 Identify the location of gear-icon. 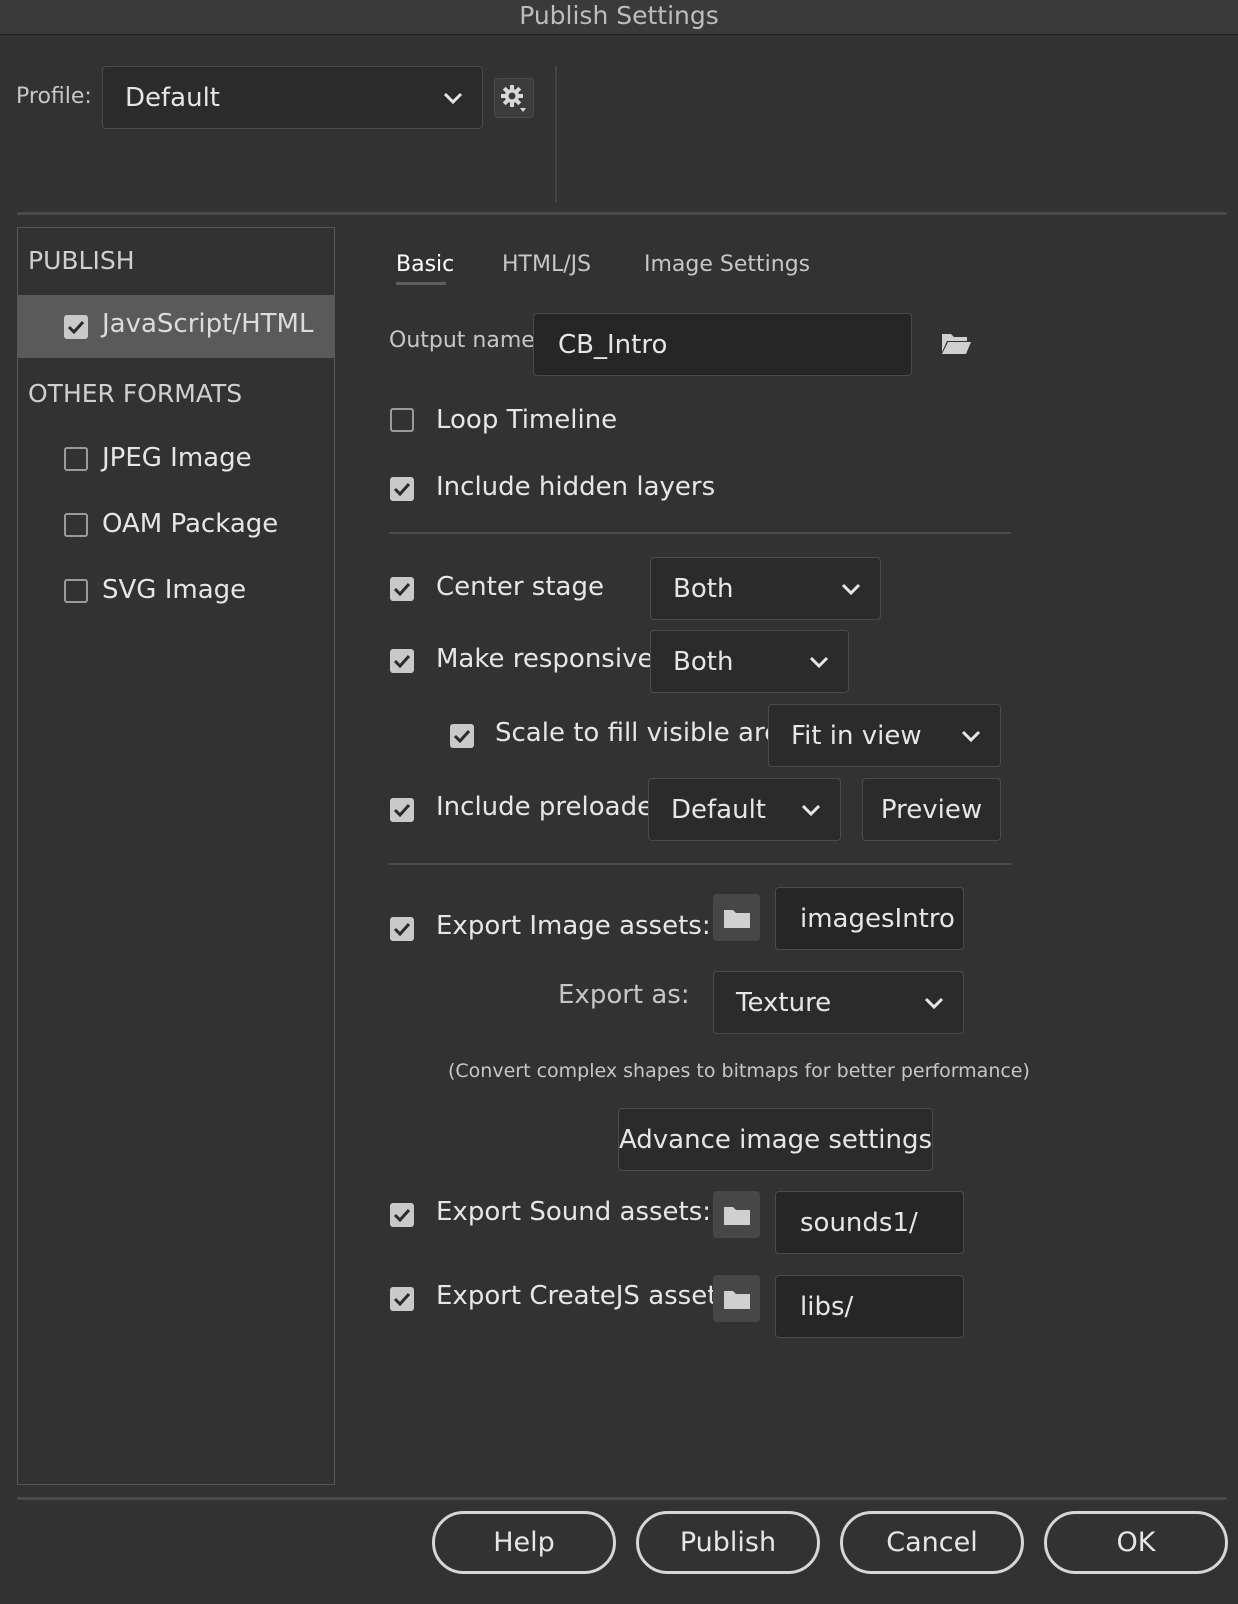
(513, 98).